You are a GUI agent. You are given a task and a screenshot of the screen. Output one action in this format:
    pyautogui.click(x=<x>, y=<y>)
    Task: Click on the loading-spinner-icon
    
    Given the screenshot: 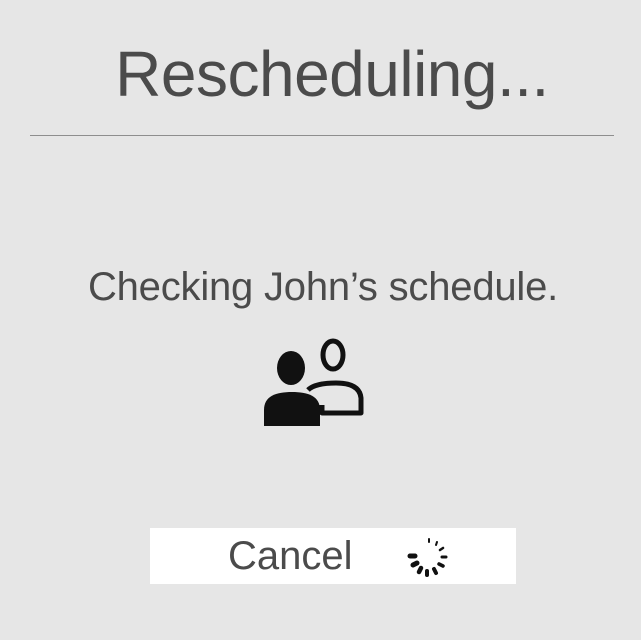 What is the action you would take?
    pyautogui.click(x=427, y=557)
    